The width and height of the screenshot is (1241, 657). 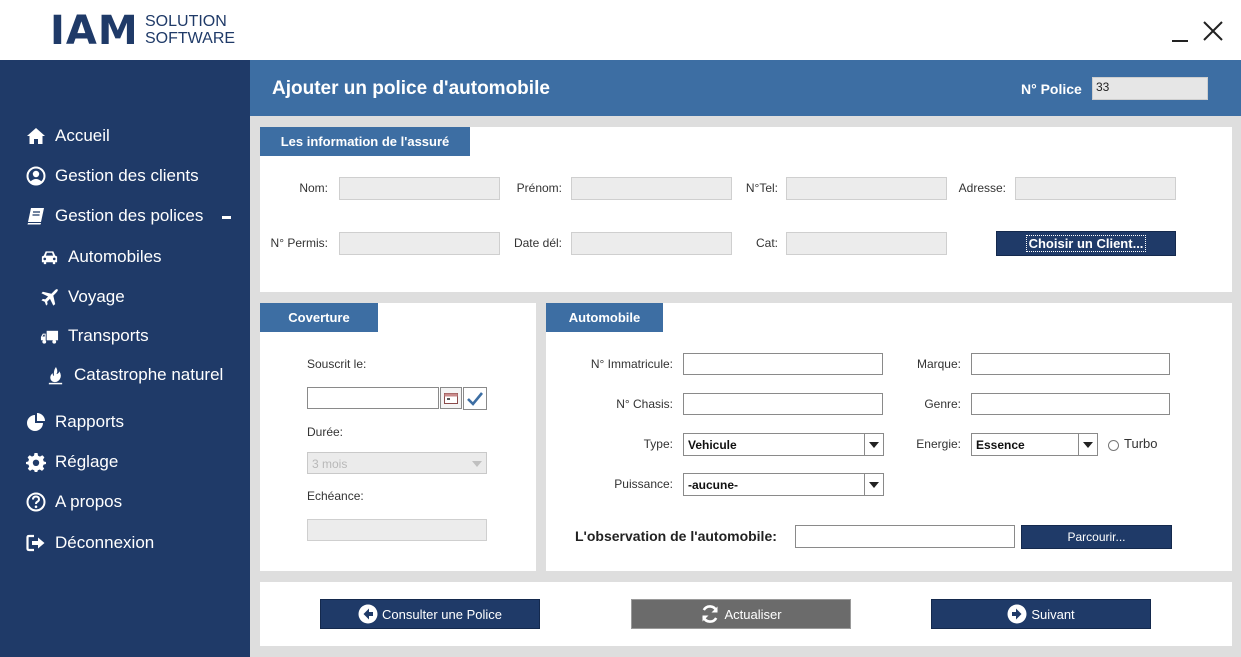 What do you see at coordinates (1051, 89) in the screenshot?
I see `police-number-label: N° Police` at bounding box center [1051, 89].